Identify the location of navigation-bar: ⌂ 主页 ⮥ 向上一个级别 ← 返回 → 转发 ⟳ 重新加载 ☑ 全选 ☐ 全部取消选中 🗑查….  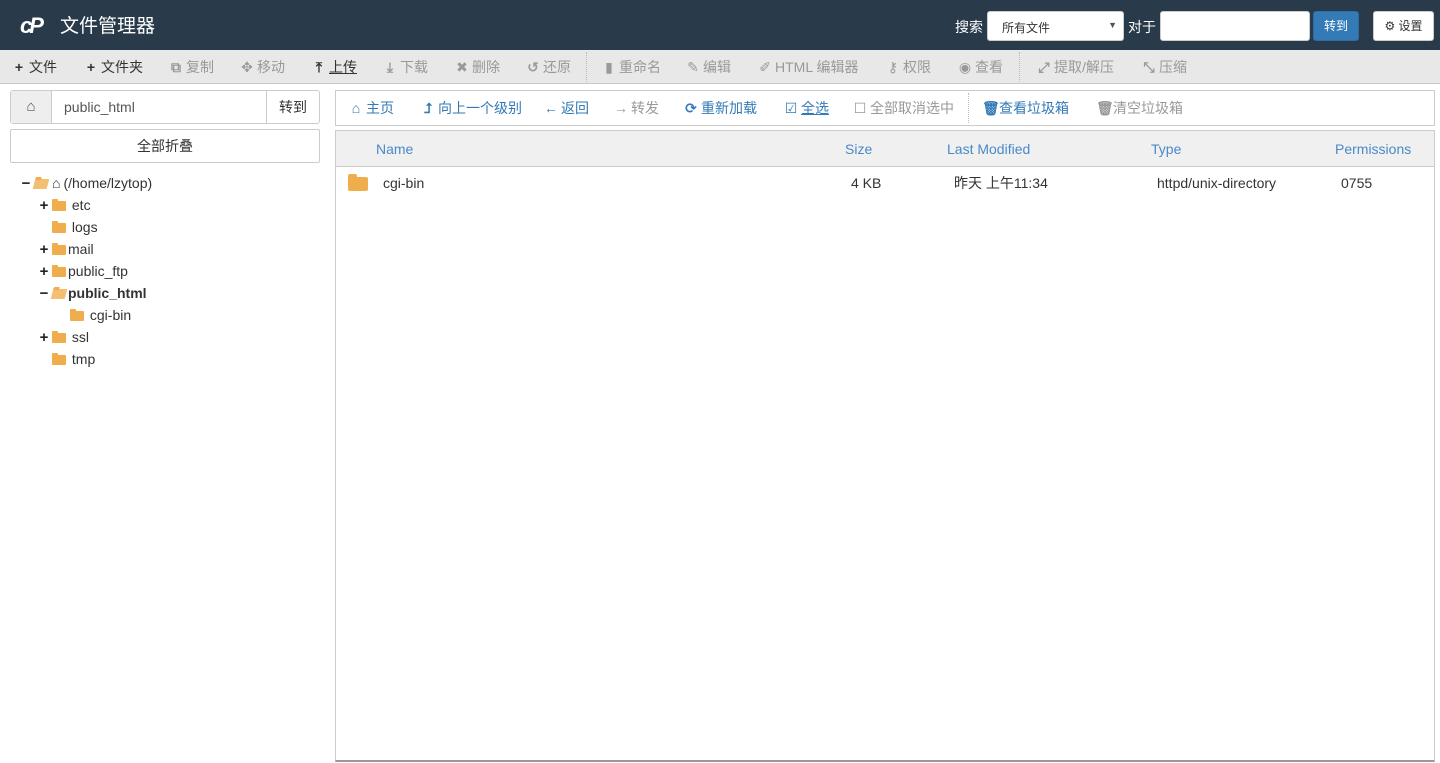
(885, 108).